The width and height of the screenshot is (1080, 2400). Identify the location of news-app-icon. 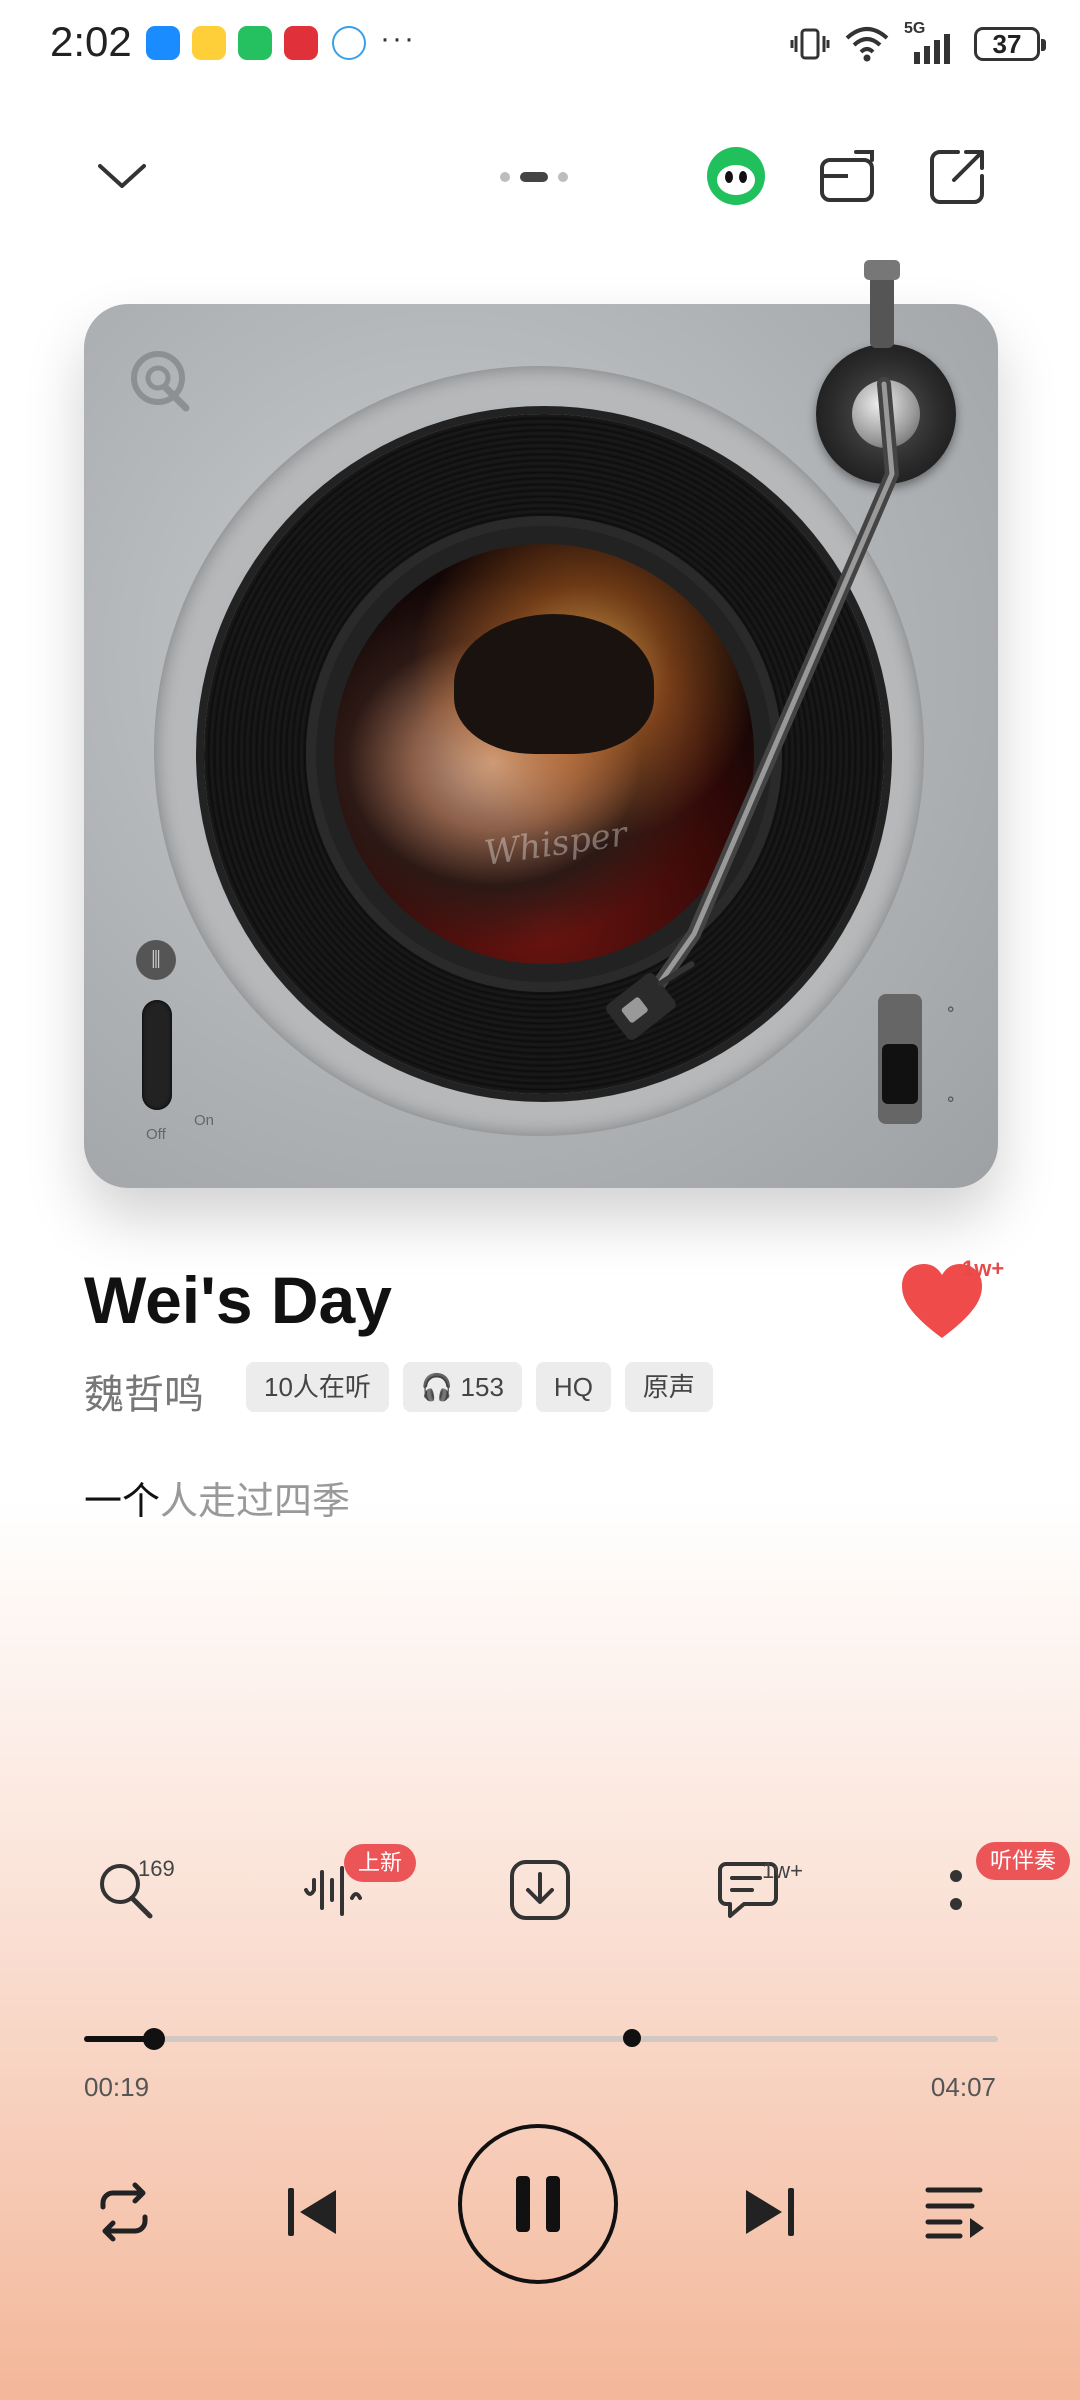
(301, 43).